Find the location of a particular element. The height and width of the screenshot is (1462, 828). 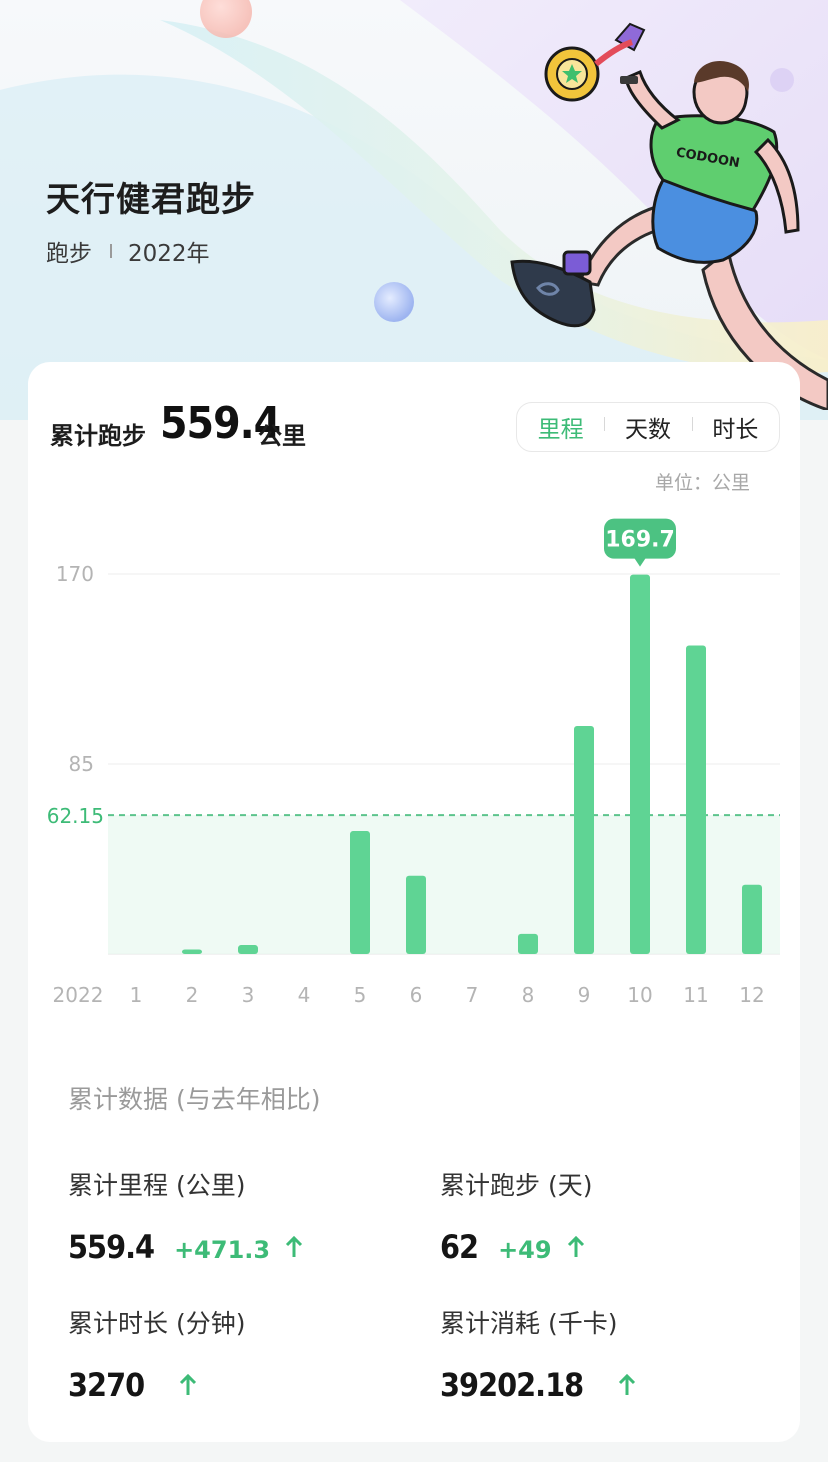

stat-label: 累计消耗 (千卡) is located at coordinates (529, 1323).